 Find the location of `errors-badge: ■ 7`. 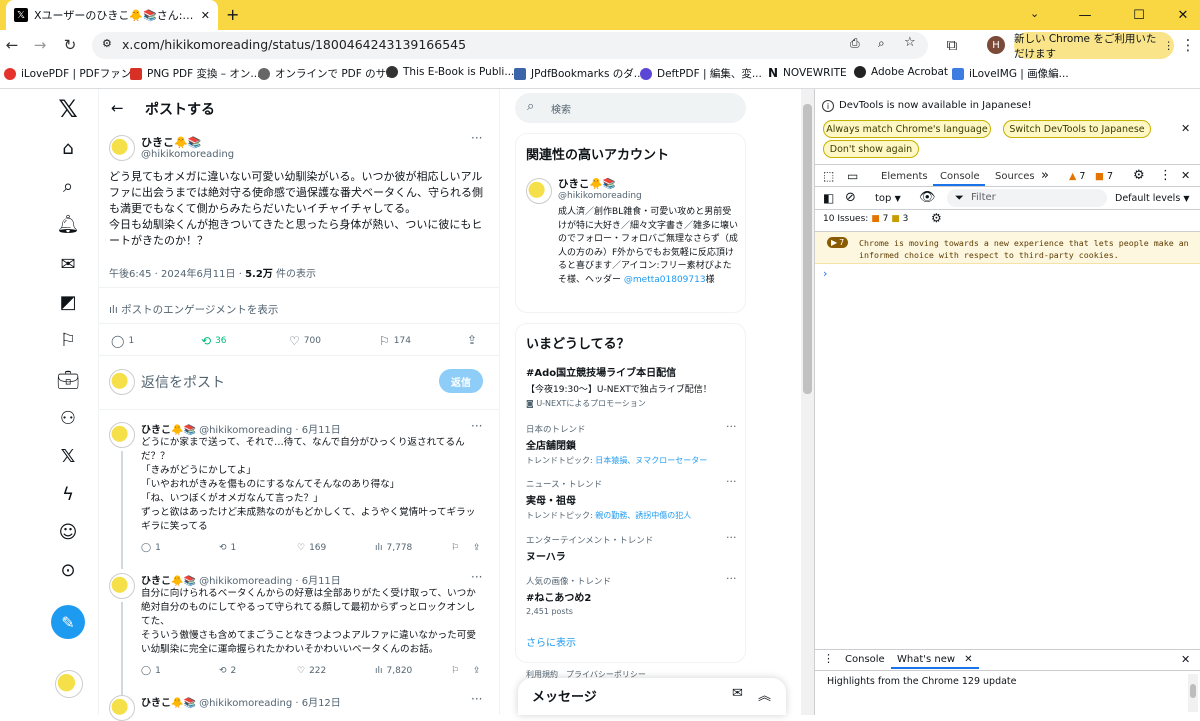

errors-badge: ■ 7 is located at coordinates (1104, 176).